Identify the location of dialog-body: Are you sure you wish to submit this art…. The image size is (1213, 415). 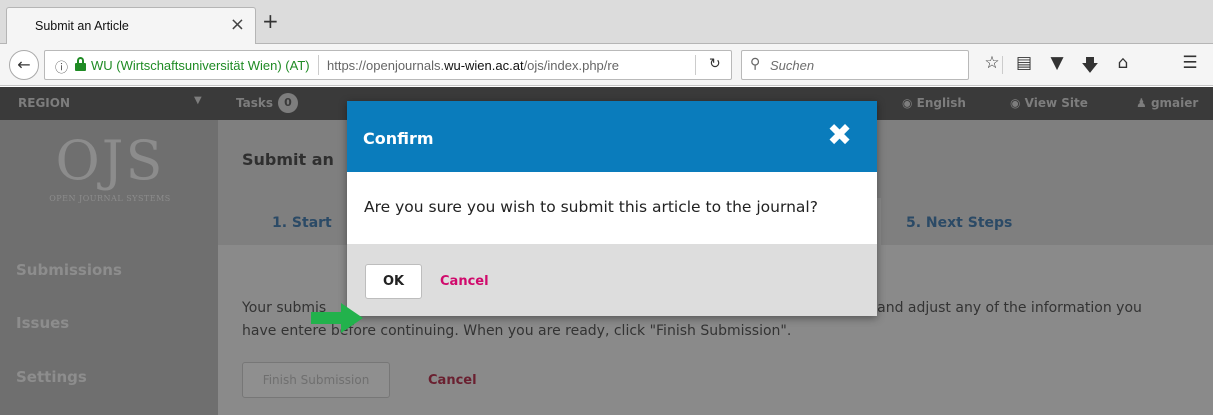
(612, 208).